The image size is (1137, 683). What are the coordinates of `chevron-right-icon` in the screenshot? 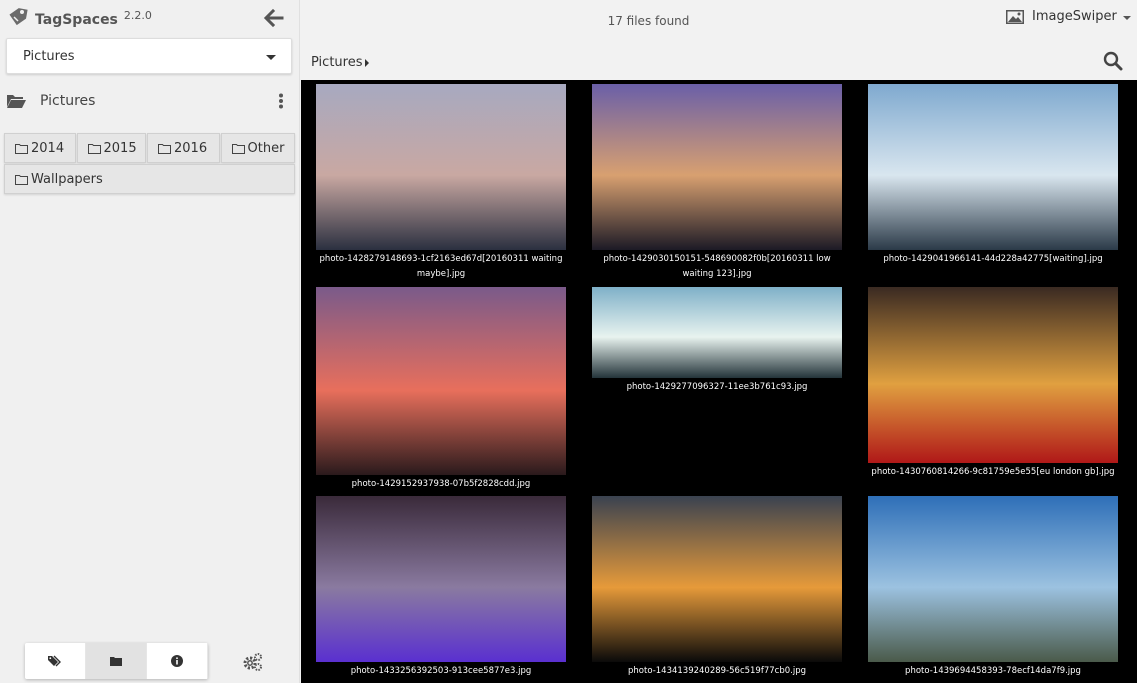 It's located at (367, 62).